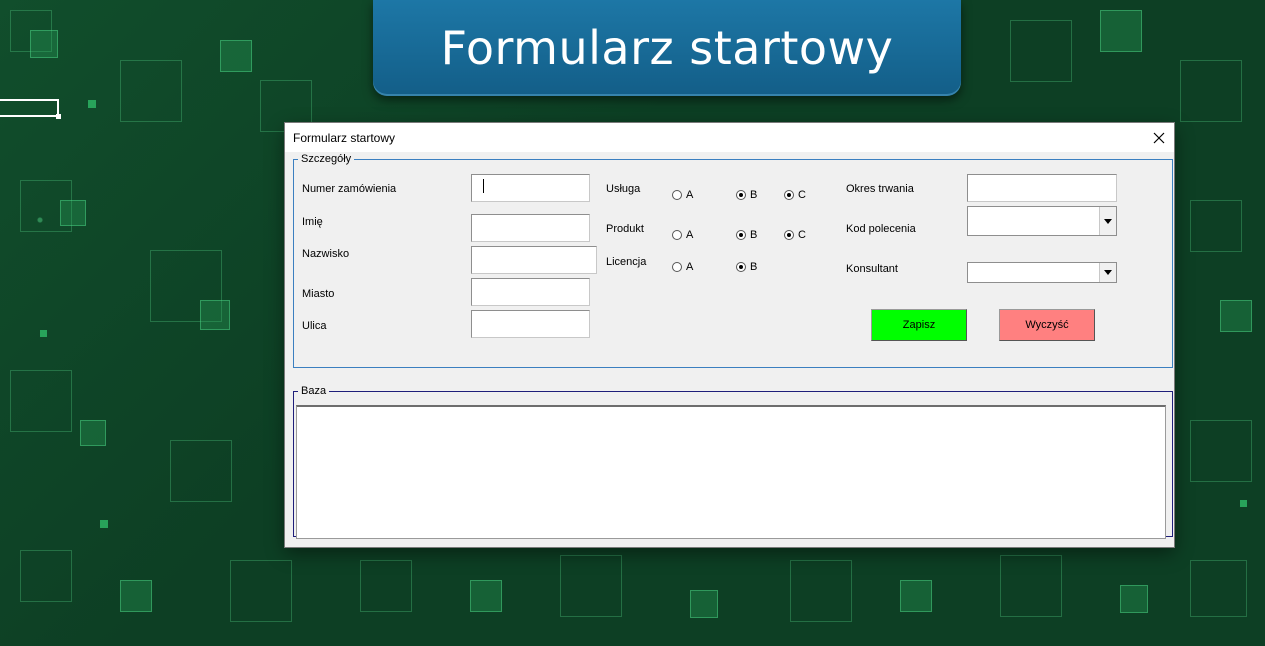 The image size is (1265, 646). What do you see at coordinates (30, 109) in the screenshot?
I see `spreadsheet-cell-selection` at bounding box center [30, 109].